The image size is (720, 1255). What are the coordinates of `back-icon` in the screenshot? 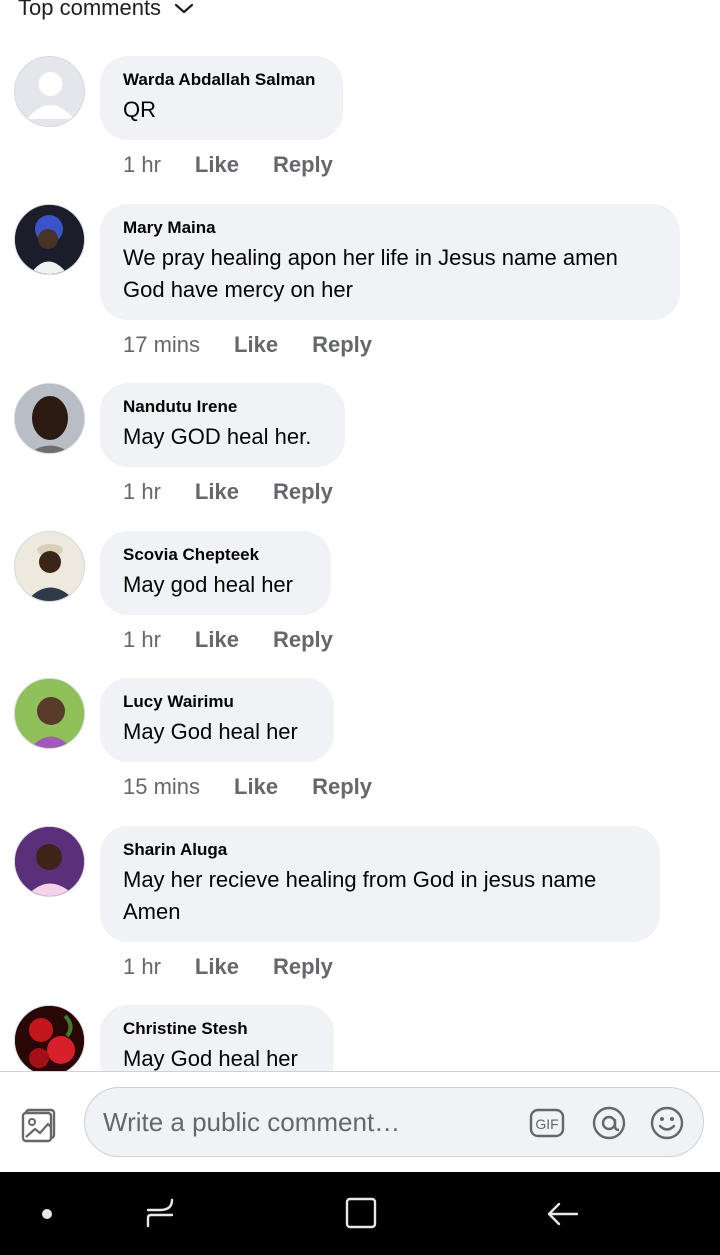 It's located at (563, 1214).